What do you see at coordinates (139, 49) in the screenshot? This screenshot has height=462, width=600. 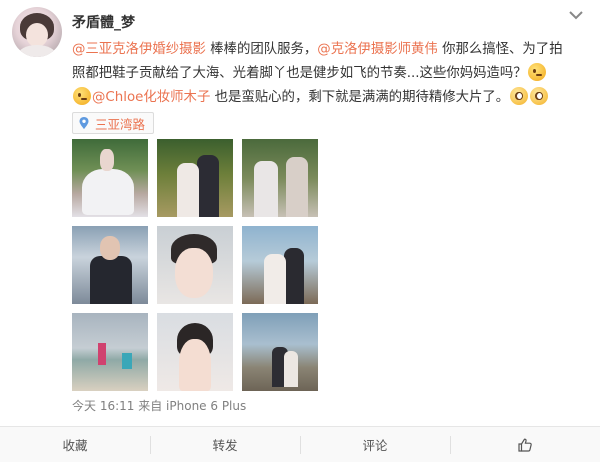 I see `mention-link: @三亚克洛伊婚纱摄影` at bounding box center [139, 49].